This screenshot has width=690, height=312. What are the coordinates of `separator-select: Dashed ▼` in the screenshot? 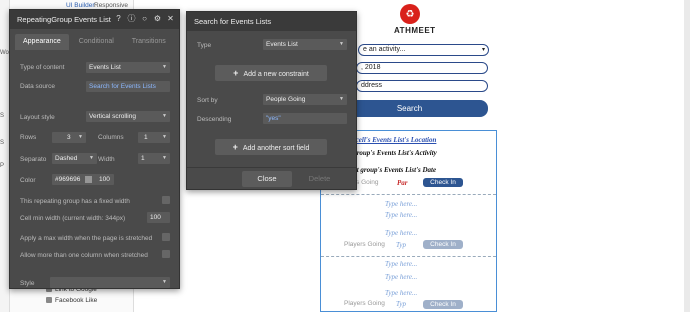 It's located at (74, 158).